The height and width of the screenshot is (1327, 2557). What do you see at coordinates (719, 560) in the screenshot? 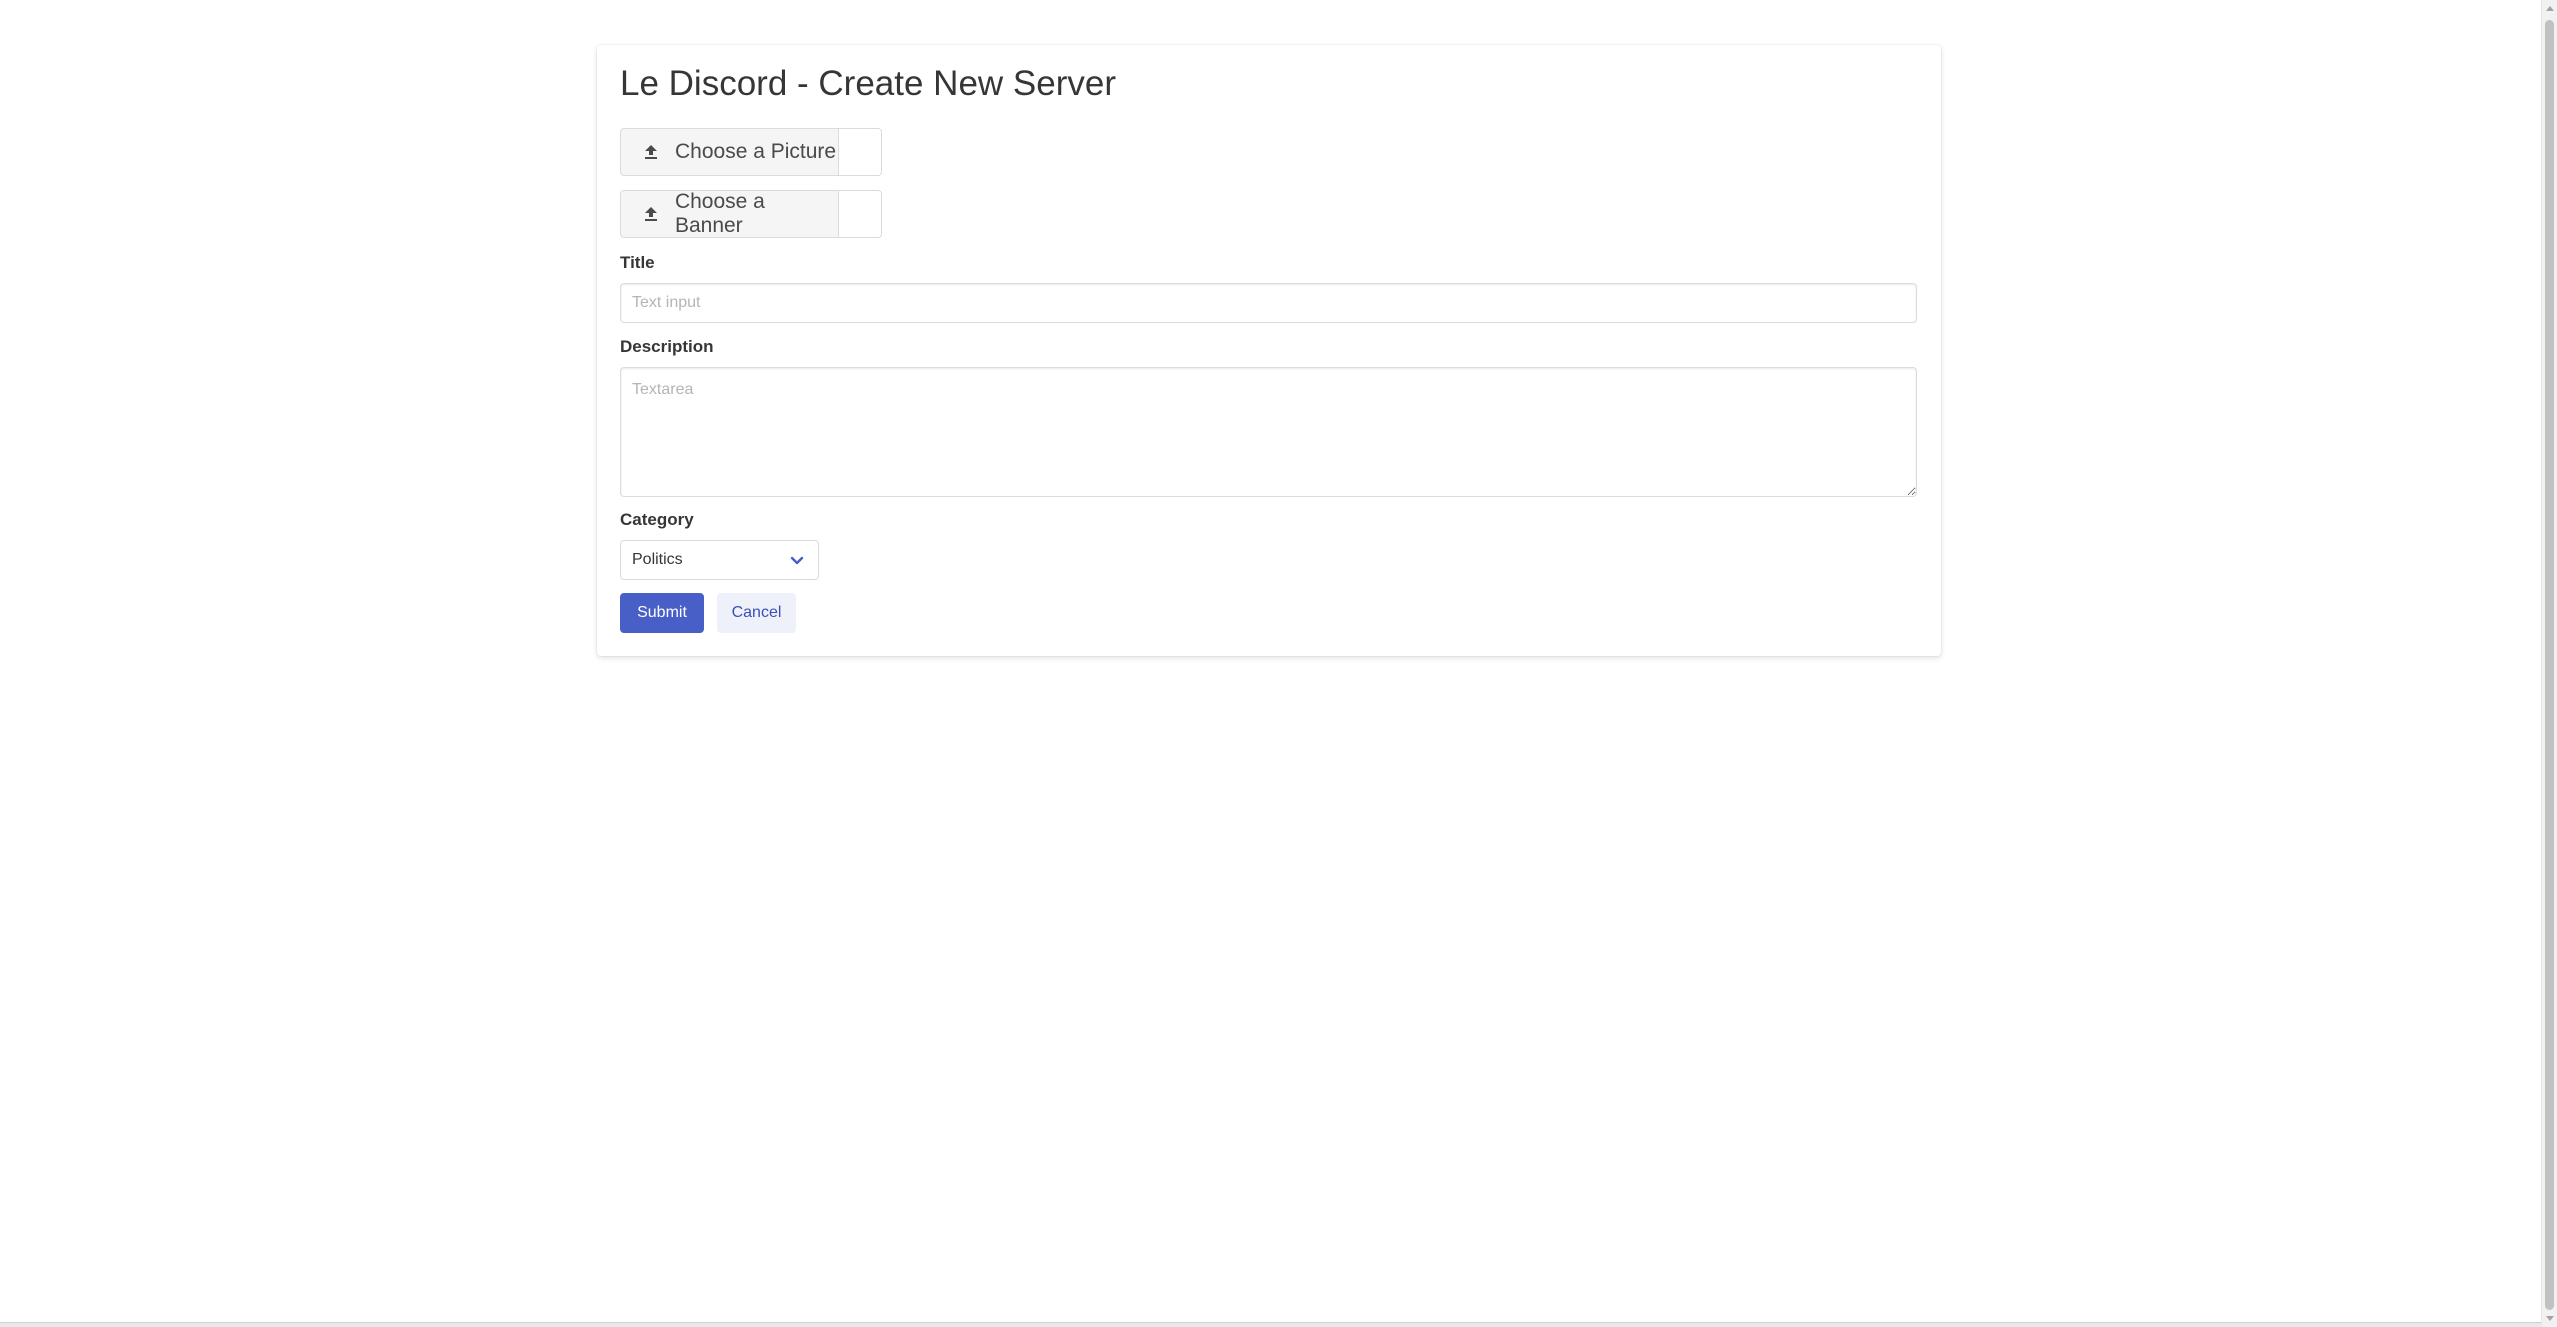
I see `category-select: Politics` at bounding box center [719, 560].